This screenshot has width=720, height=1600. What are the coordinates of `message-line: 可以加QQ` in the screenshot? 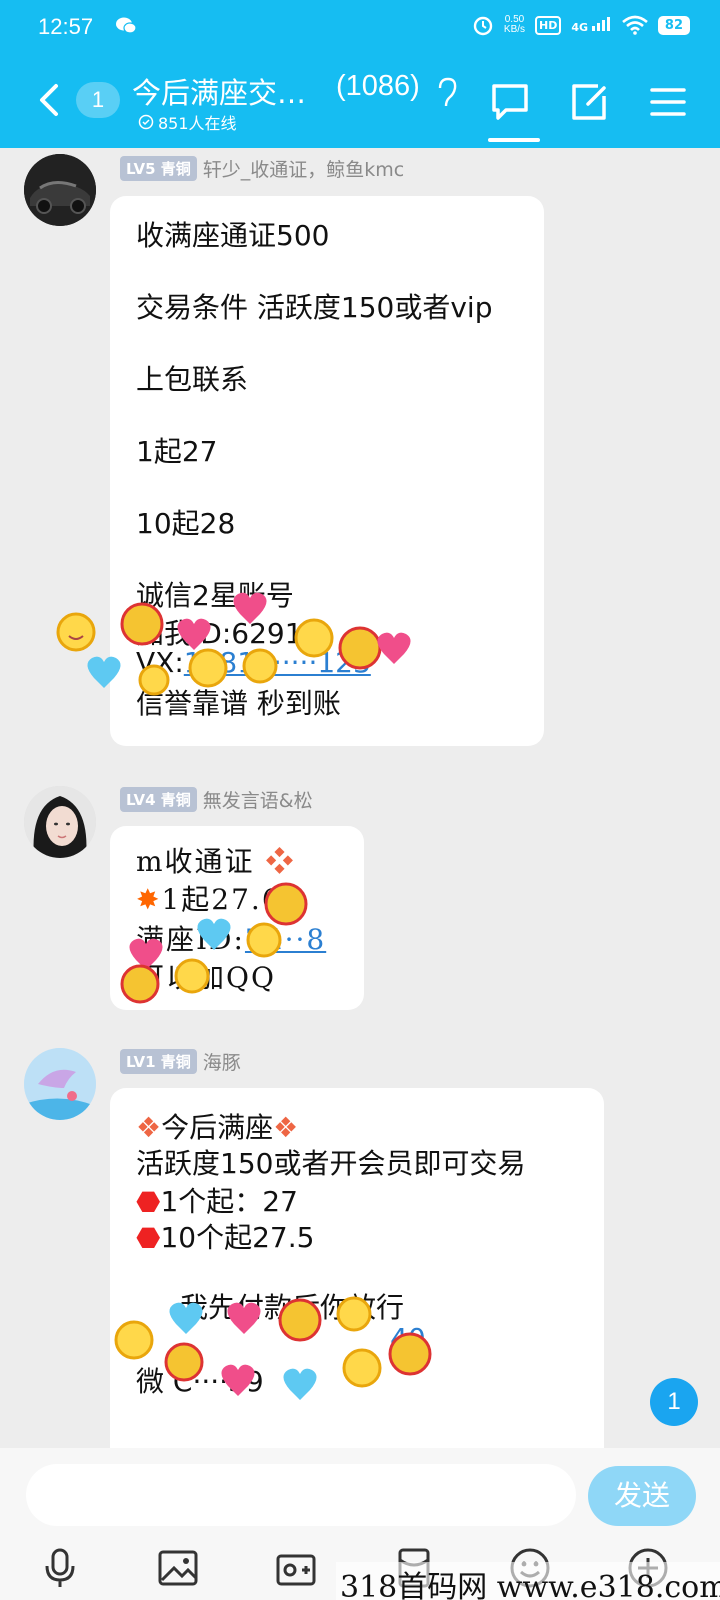 It's located at (206, 977).